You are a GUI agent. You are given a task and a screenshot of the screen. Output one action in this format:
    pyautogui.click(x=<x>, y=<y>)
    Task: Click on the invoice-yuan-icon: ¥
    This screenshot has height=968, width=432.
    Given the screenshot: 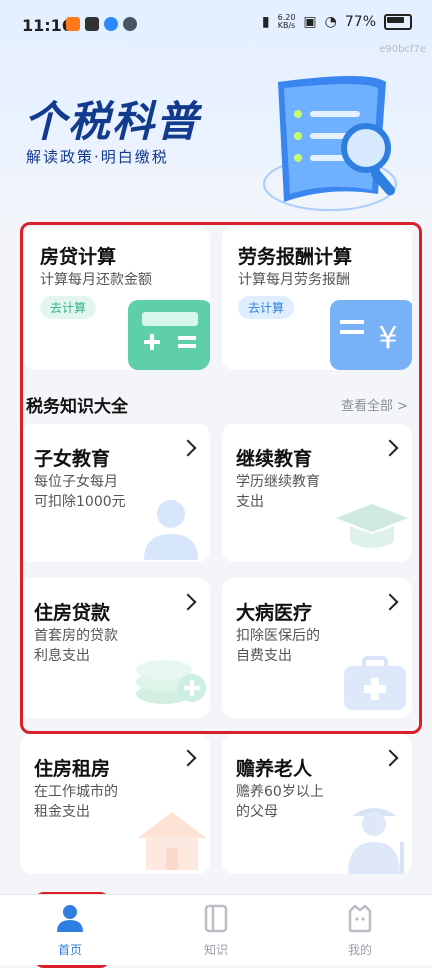 What is the action you would take?
    pyautogui.click(x=371, y=335)
    